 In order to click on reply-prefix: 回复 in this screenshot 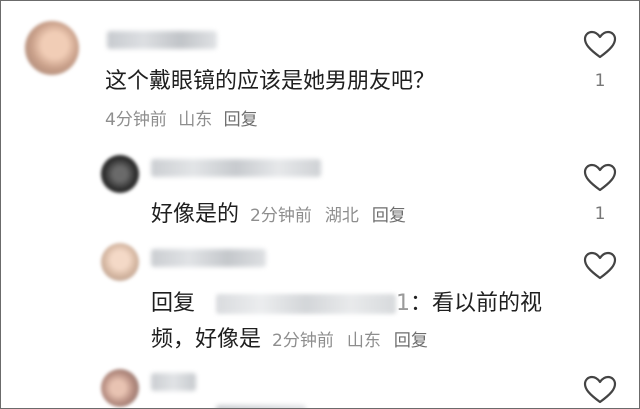, I will do `click(173, 303)`.